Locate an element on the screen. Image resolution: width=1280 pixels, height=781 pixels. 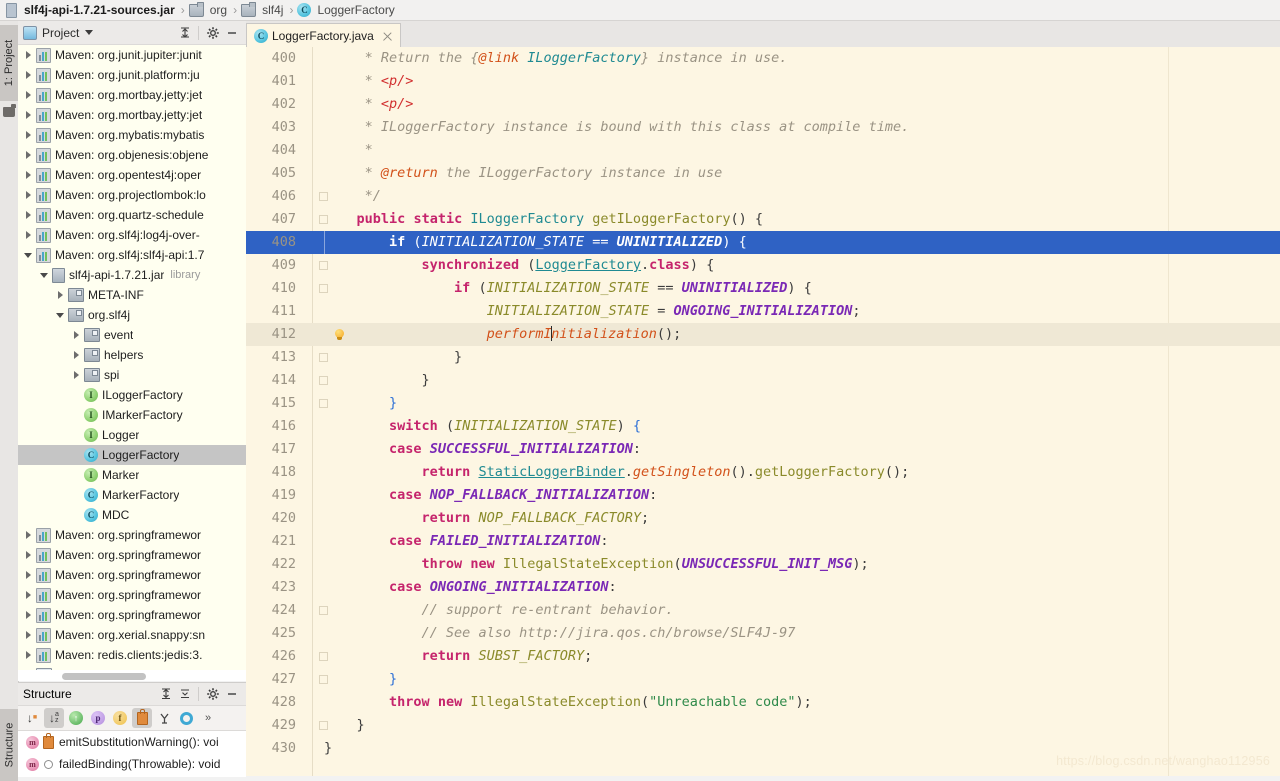
tree-item: META-INF is located at coordinates (132, 295).